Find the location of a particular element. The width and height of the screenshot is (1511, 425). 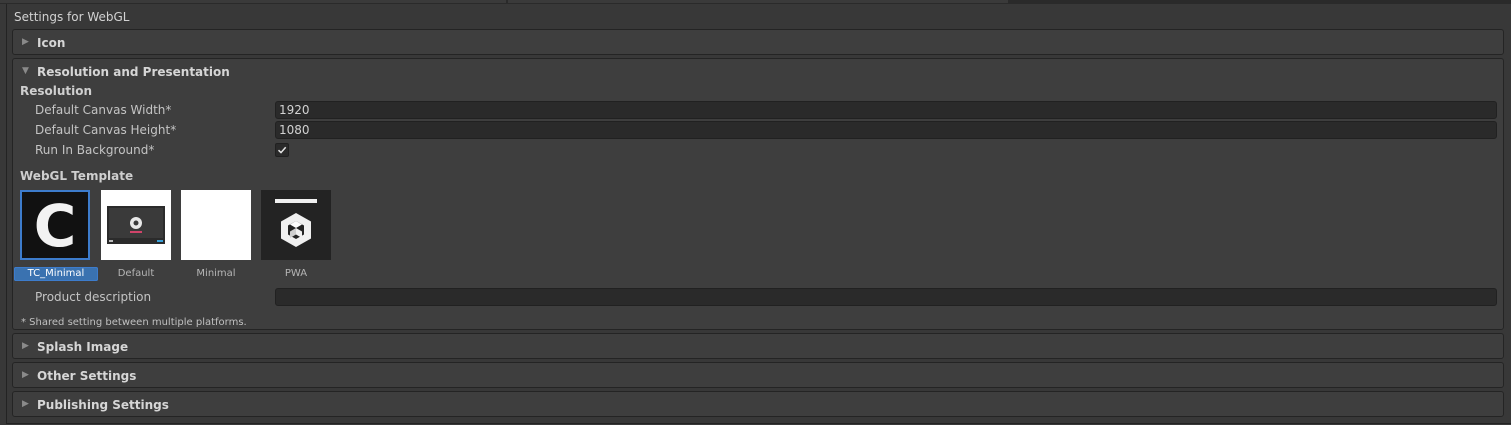

template-label-pwa: PWA is located at coordinates (296, 274).